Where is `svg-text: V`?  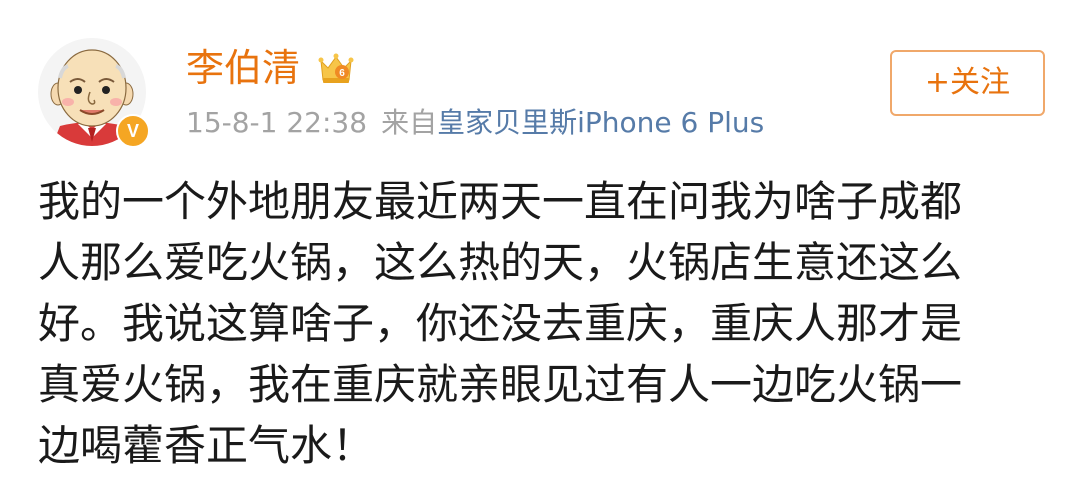
svg-text: V is located at coordinates (133, 131).